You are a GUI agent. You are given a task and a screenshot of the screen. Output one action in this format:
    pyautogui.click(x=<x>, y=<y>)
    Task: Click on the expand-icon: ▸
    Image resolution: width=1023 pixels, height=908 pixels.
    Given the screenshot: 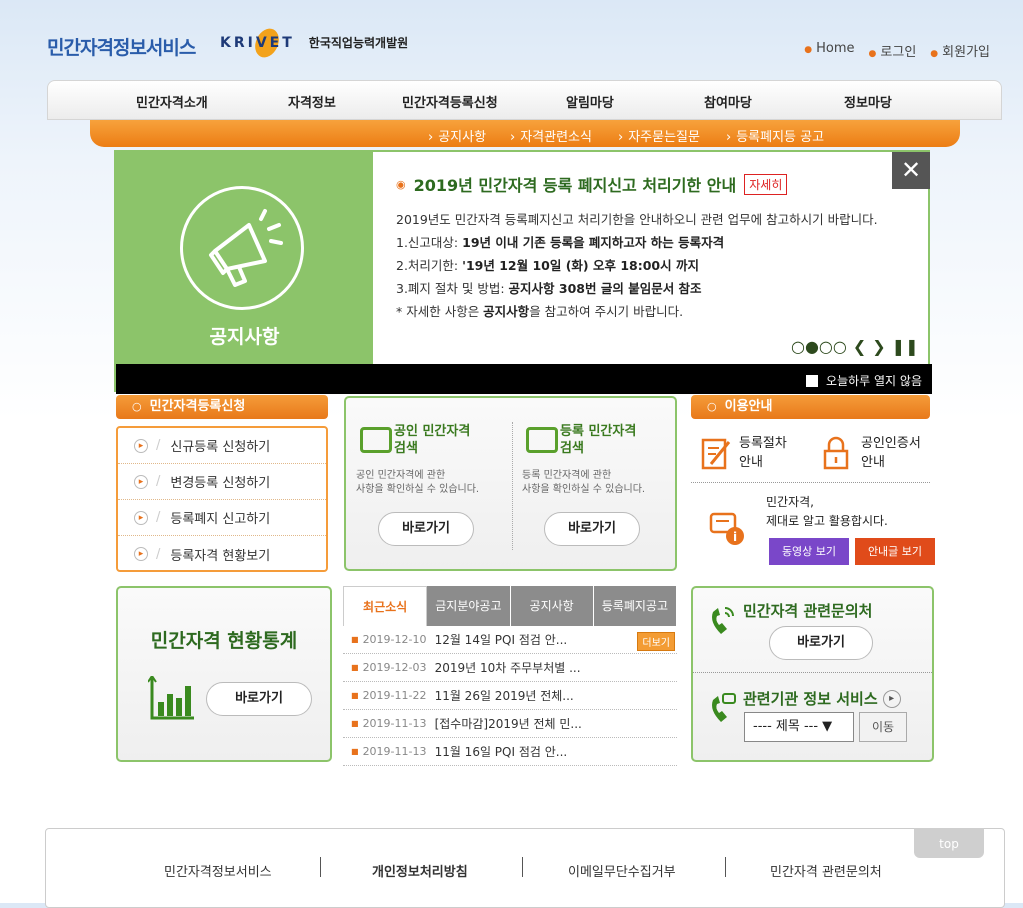 What is the action you would take?
    pyautogui.click(x=891, y=698)
    